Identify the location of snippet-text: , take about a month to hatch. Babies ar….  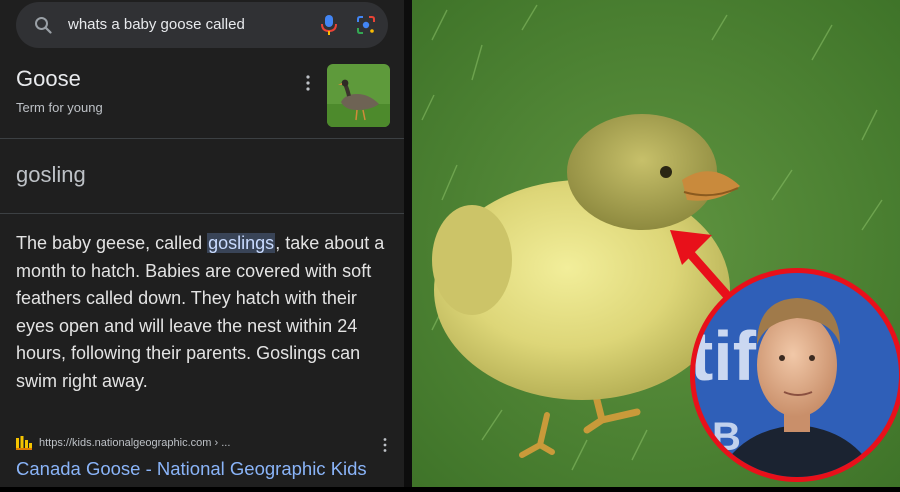
(200, 312).